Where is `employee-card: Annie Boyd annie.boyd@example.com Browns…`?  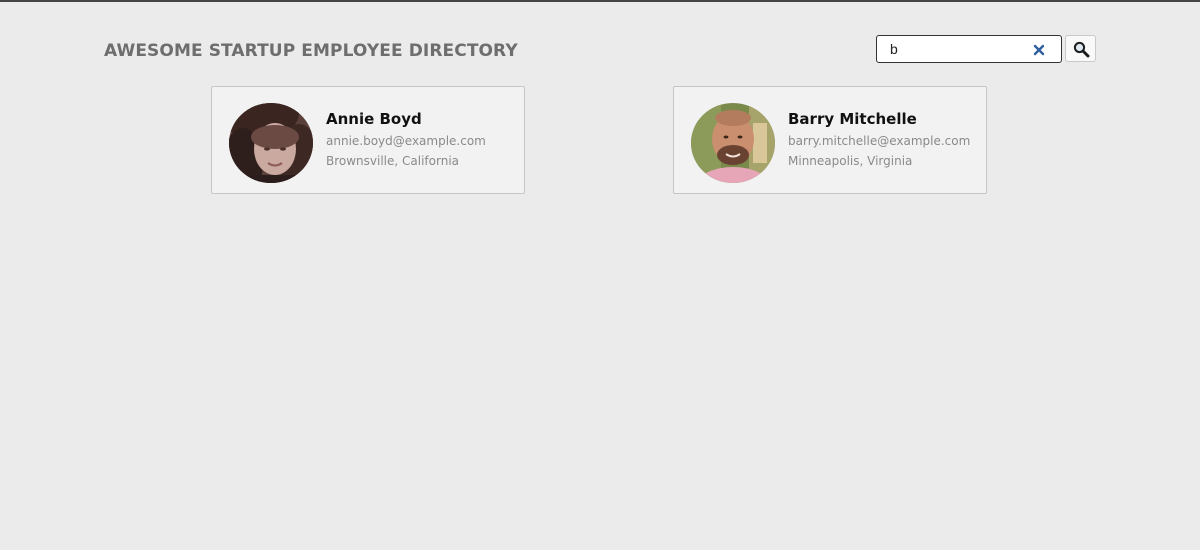 employee-card: Annie Boyd annie.boyd@example.com Browns… is located at coordinates (368, 140).